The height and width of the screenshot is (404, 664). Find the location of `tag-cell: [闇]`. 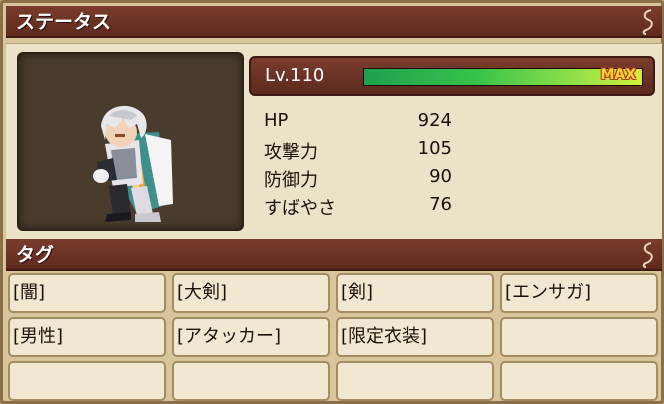

tag-cell: [闇] is located at coordinates (87, 293).